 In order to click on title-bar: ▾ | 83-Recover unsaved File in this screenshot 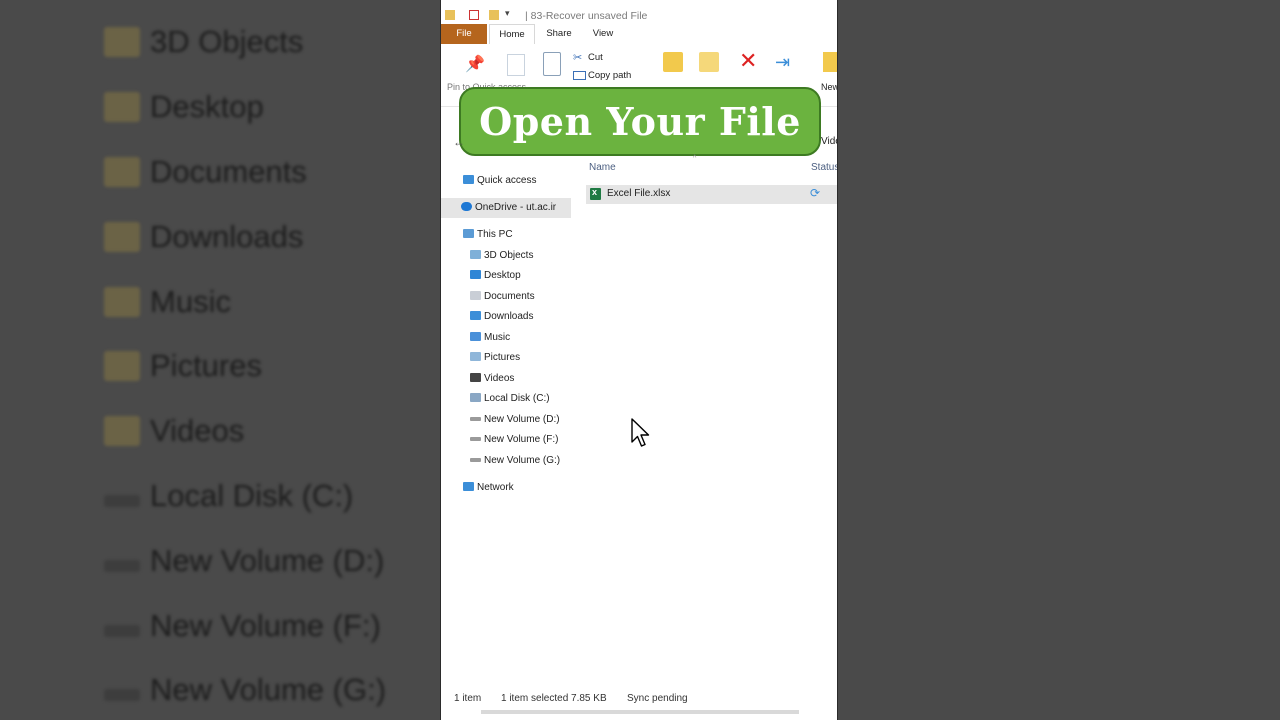, I will do `click(639, 15)`.